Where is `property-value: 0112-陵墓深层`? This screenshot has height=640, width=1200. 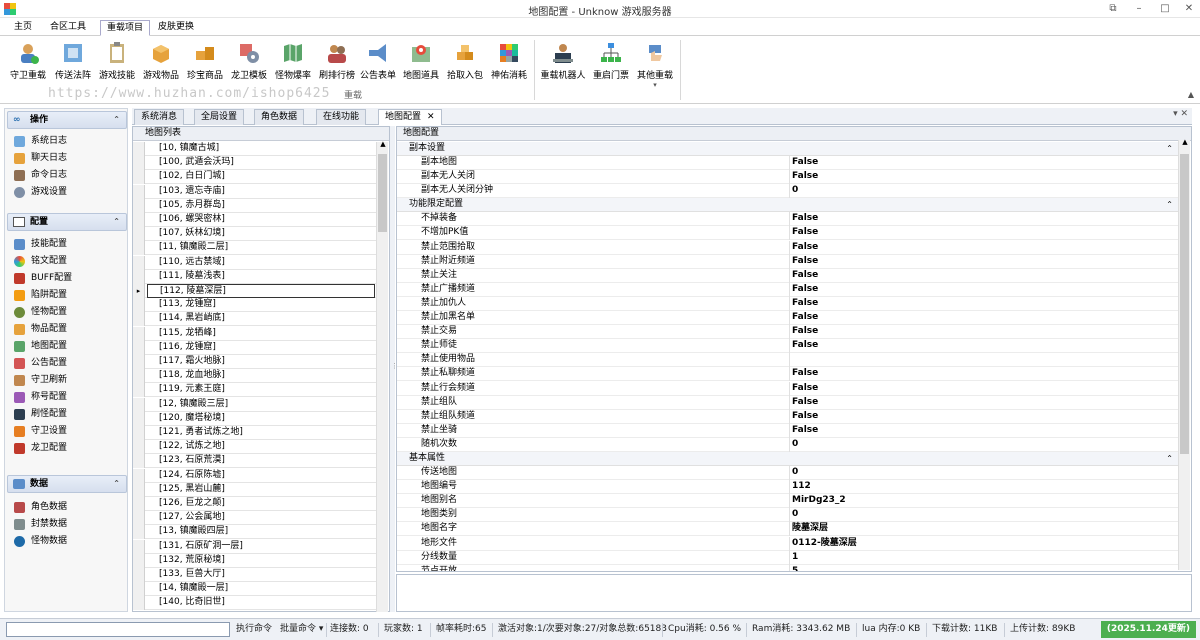
property-value: 0112-陵墓深层 is located at coordinates (983, 543).